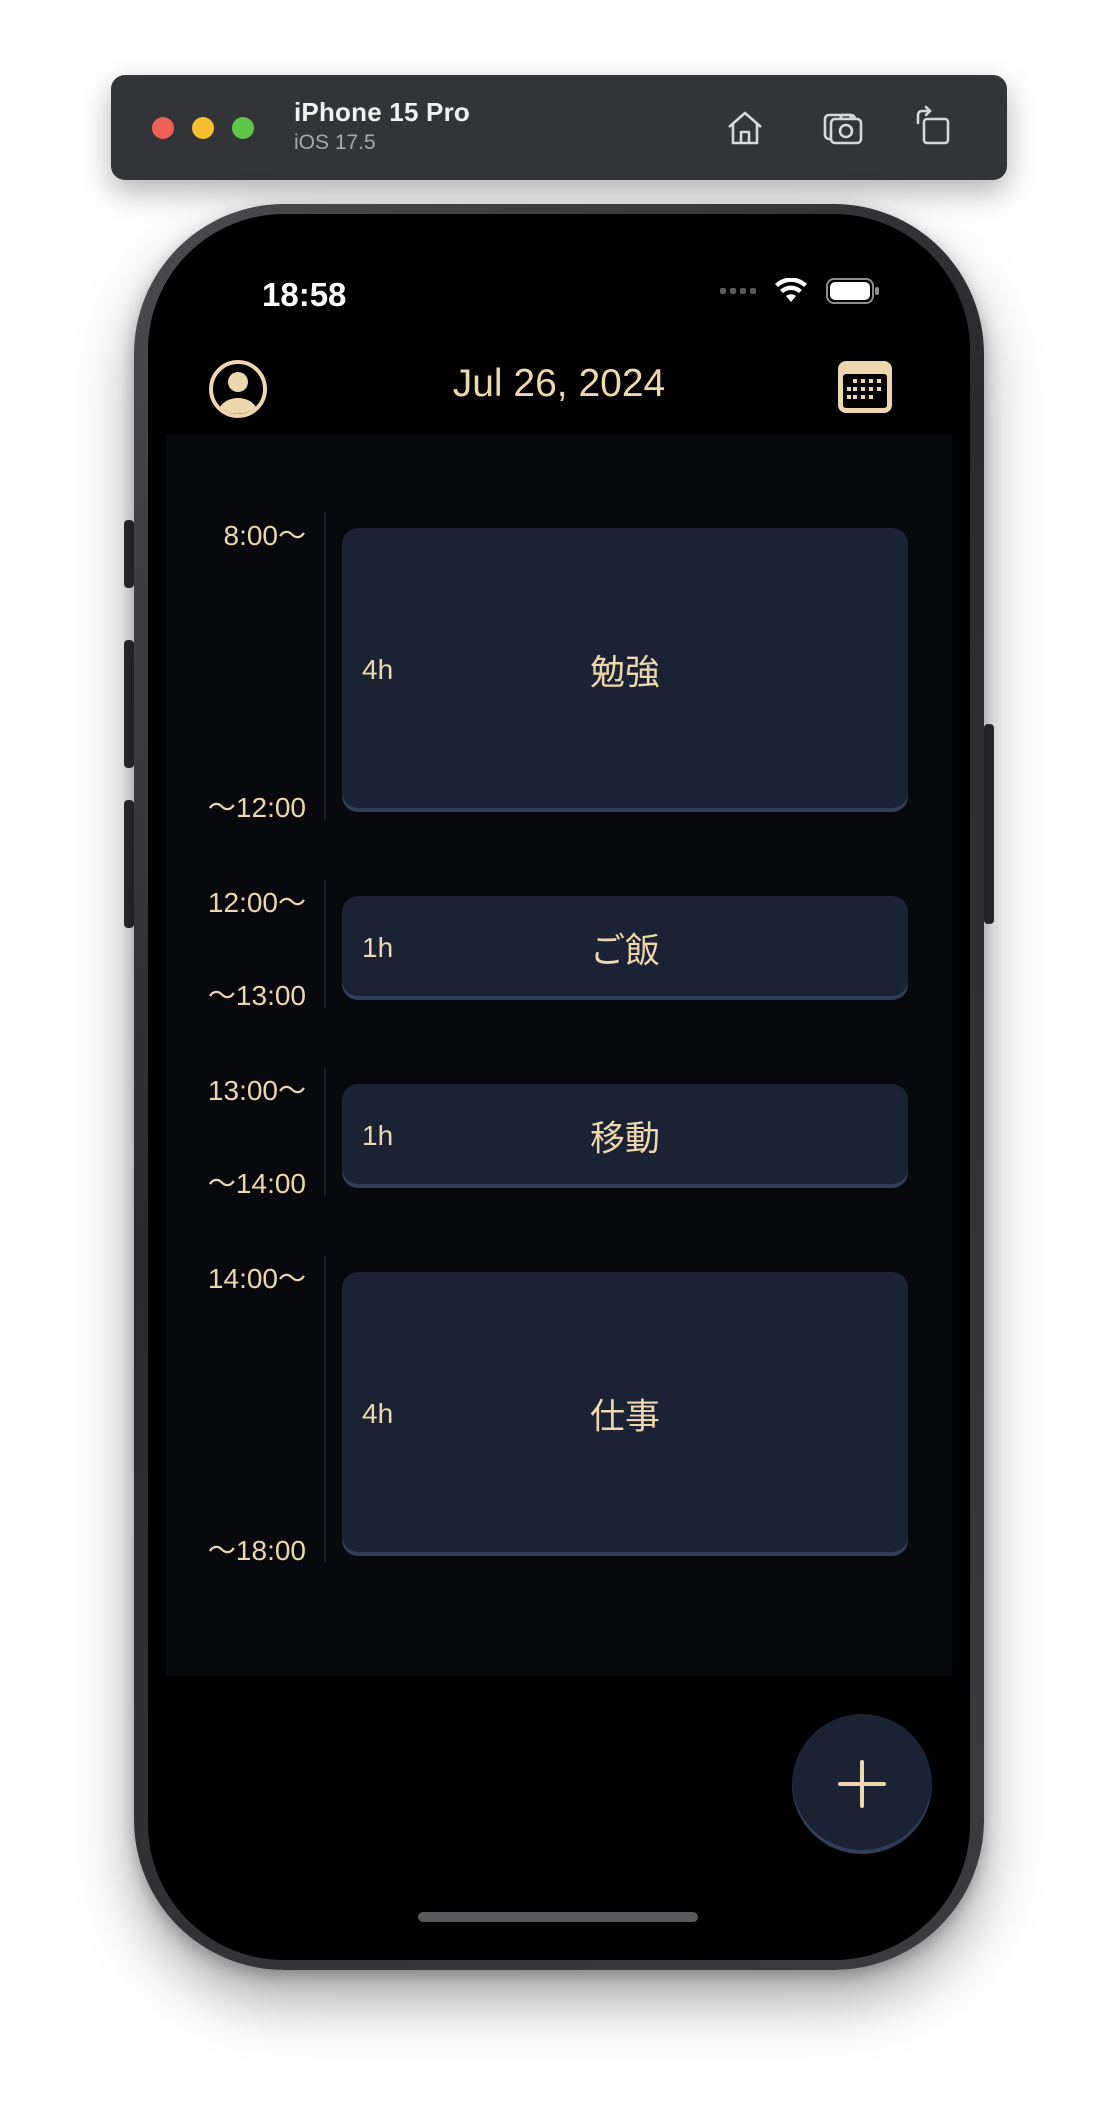 The image size is (1118, 2124). Describe the element at coordinates (203, 128) in the screenshot. I see `minimize-window-button` at that location.